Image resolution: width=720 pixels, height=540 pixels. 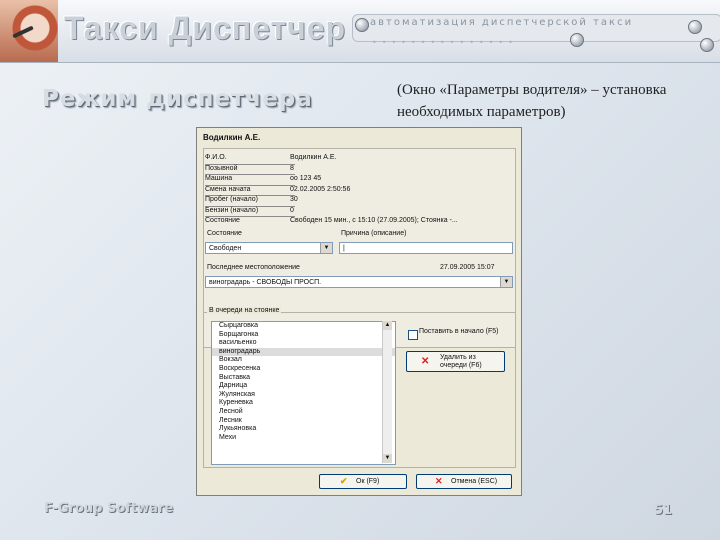 I want to click on remove-from-queue-label: Удалить из очереди (F6), so click(x=461, y=361).